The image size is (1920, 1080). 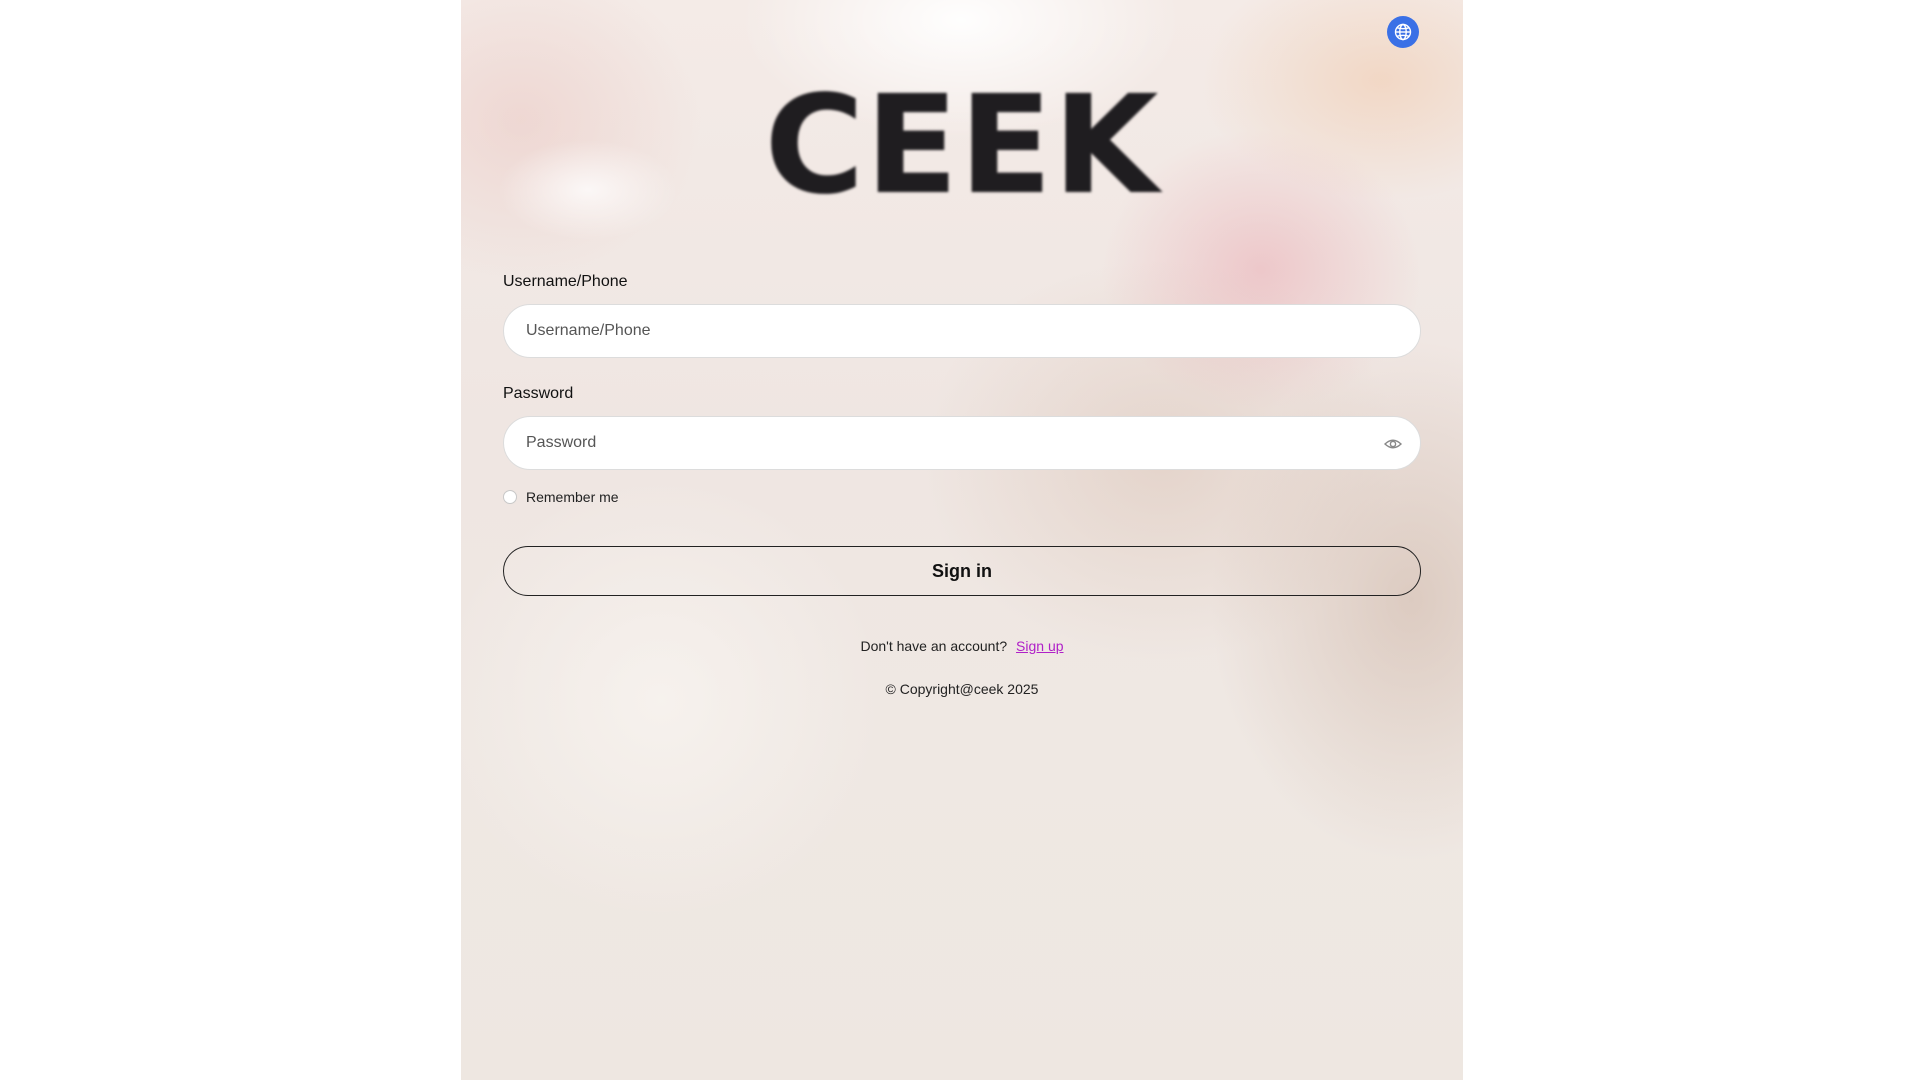 I want to click on signup-row: Don't have an account? Sign up, so click(x=962, y=646).